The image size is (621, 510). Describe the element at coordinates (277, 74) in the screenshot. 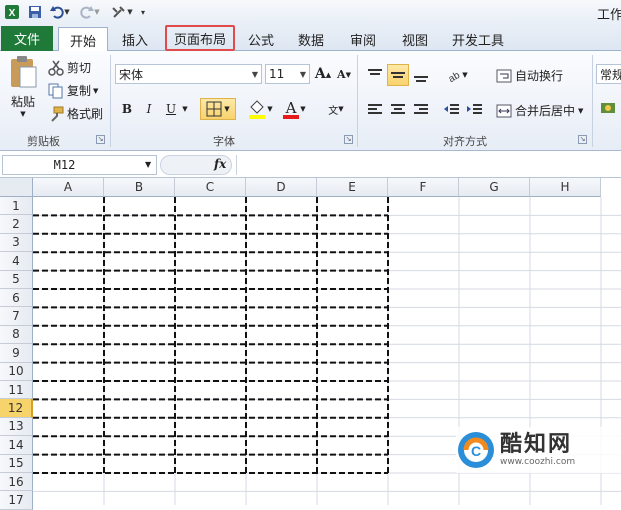

I see `font-size-value: 11` at that location.